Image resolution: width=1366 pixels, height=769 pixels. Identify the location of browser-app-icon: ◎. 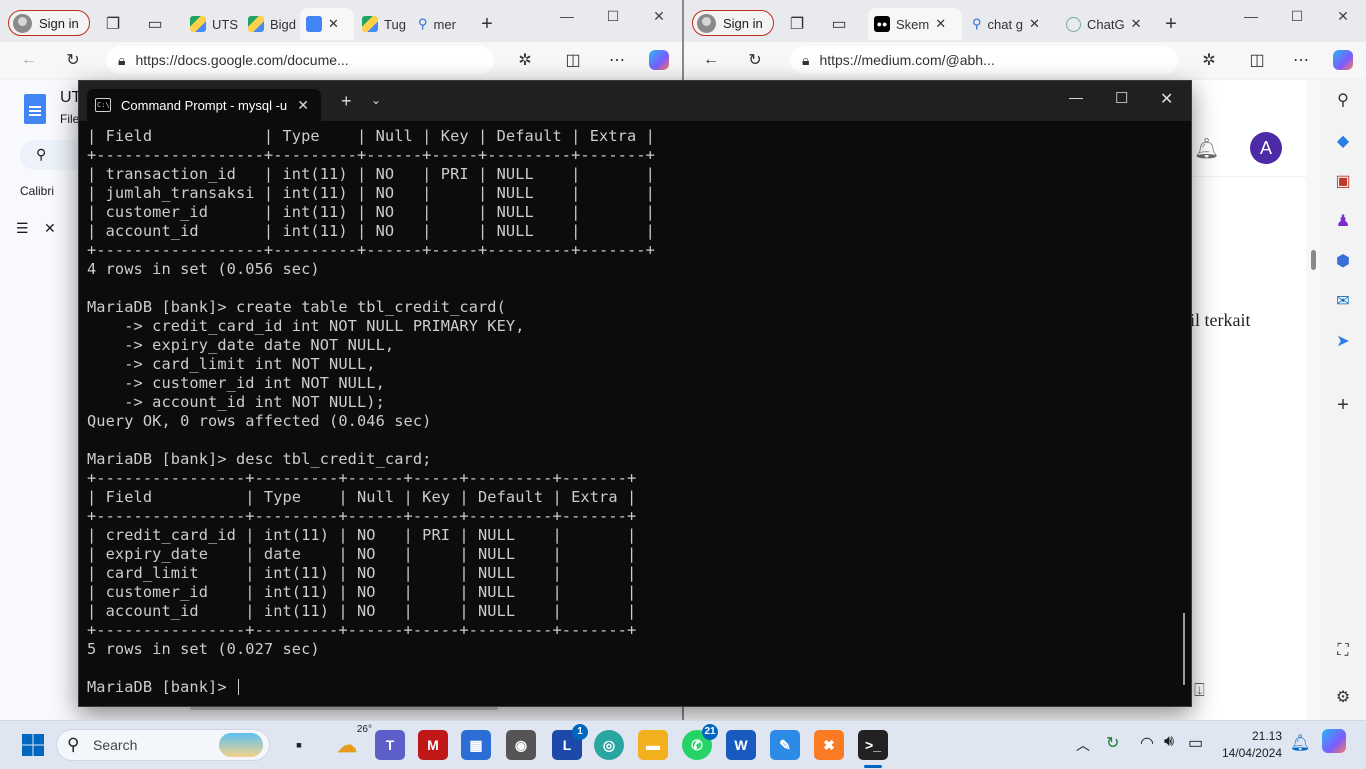
(609, 745).